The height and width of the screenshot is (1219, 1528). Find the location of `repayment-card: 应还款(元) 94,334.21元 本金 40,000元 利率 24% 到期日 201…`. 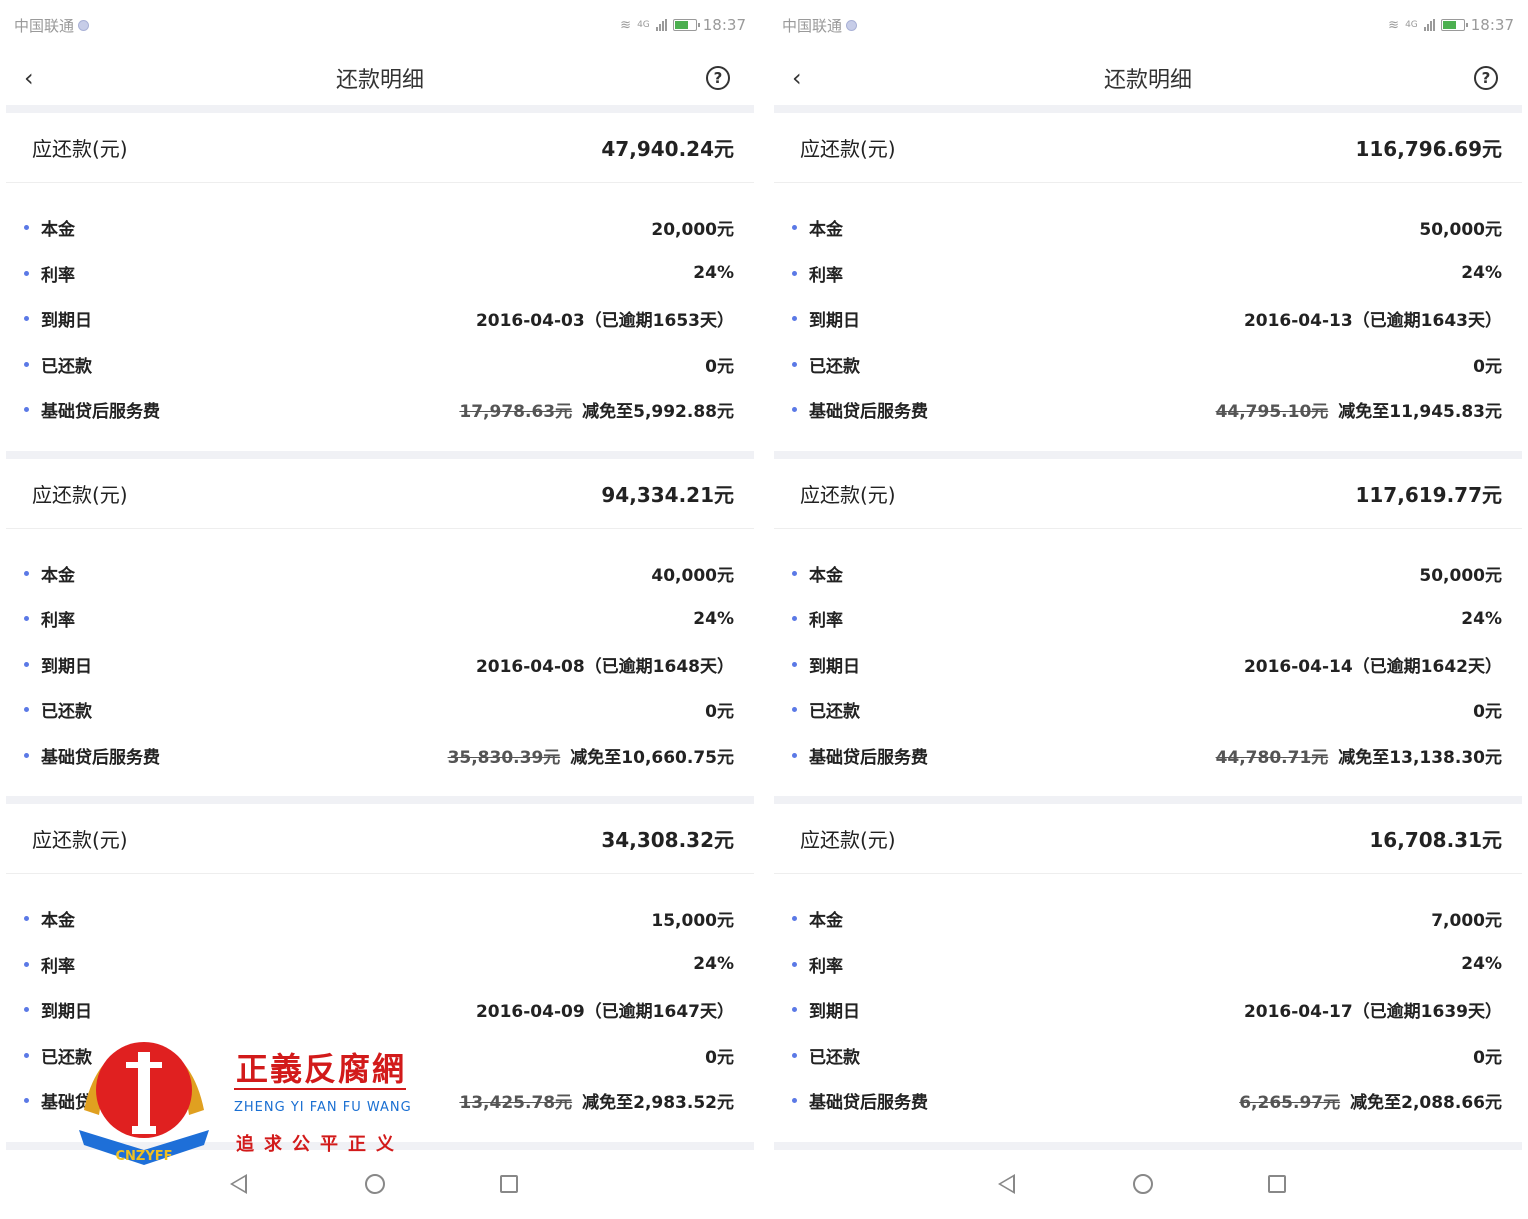

repayment-card: 应还款(元) 94,334.21元 本金 40,000元 利率 24% 到期日 201… is located at coordinates (380, 628).